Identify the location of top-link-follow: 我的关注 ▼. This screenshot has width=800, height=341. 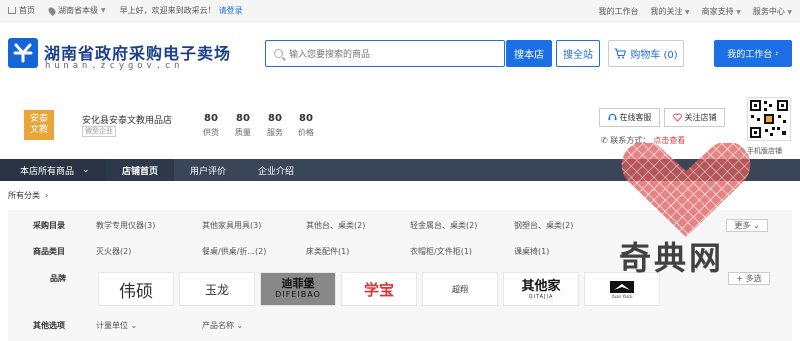
(669, 11).